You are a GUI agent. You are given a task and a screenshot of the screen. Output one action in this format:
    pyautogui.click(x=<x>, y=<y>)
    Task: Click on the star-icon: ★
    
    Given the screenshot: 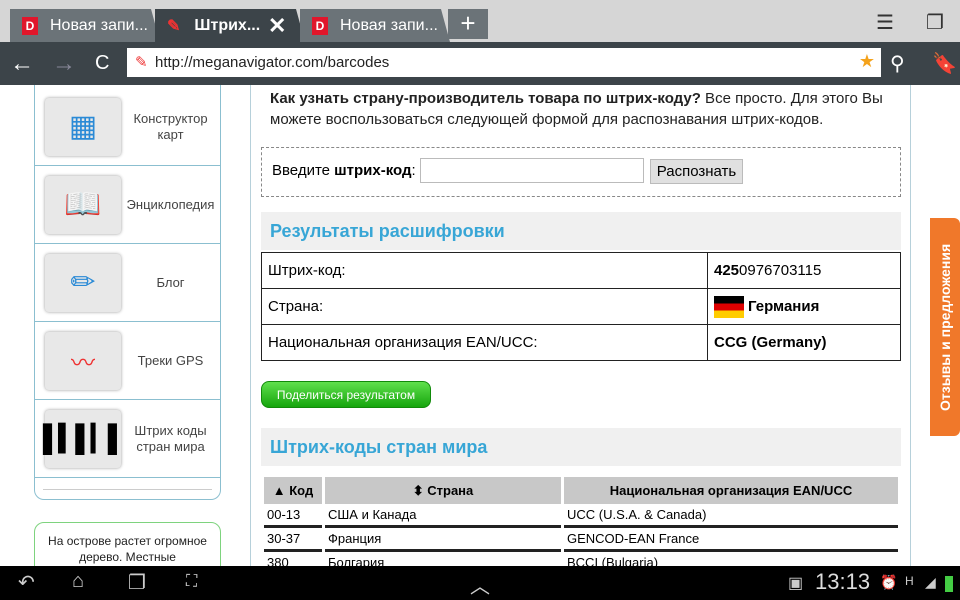 What is the action you would take?
    pyautogui.click(x=867, y=61)
    